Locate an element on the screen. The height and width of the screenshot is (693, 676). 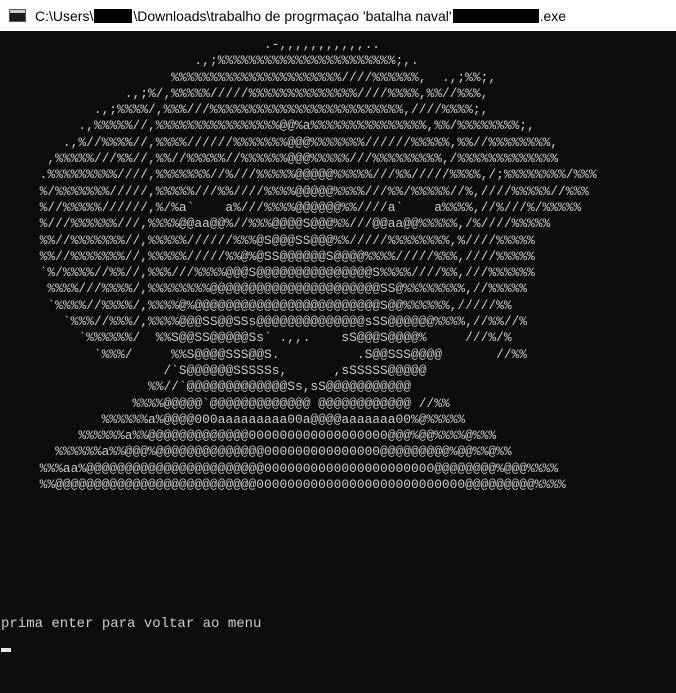
title-path-prefix: C:\Users\ is located at coordinates (64, 15).